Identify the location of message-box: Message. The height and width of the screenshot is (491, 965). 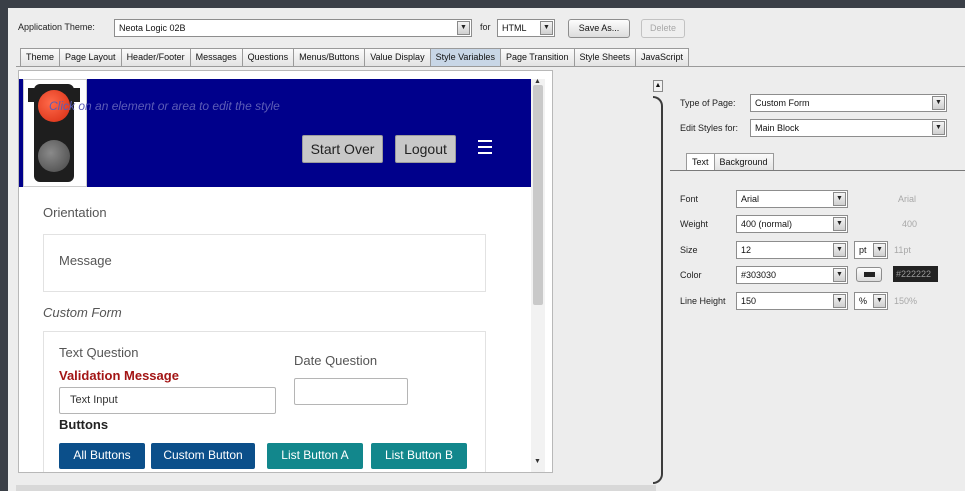
(264, 263).